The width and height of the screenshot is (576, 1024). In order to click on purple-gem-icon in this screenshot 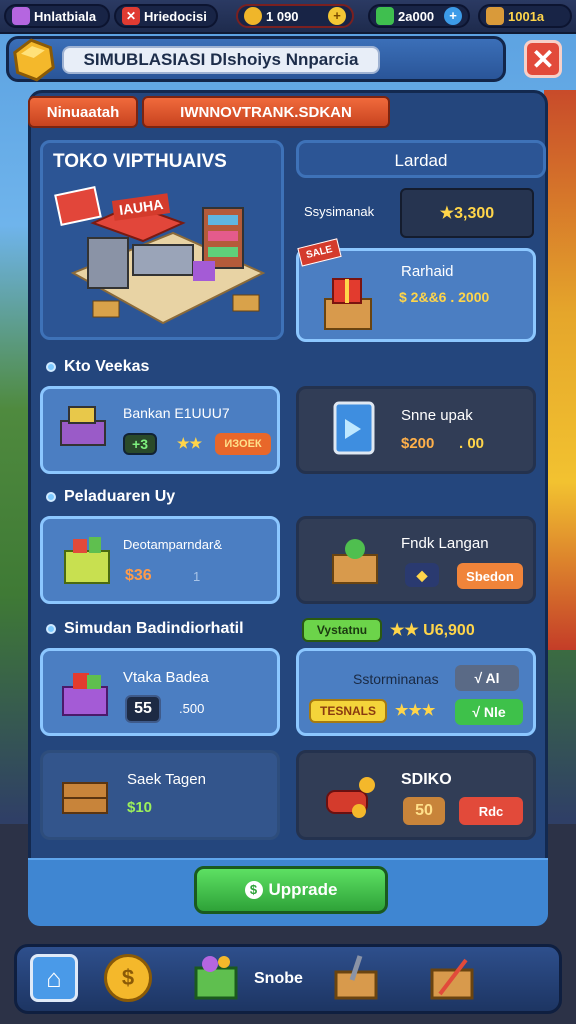, I will do `click(21, 16)`.